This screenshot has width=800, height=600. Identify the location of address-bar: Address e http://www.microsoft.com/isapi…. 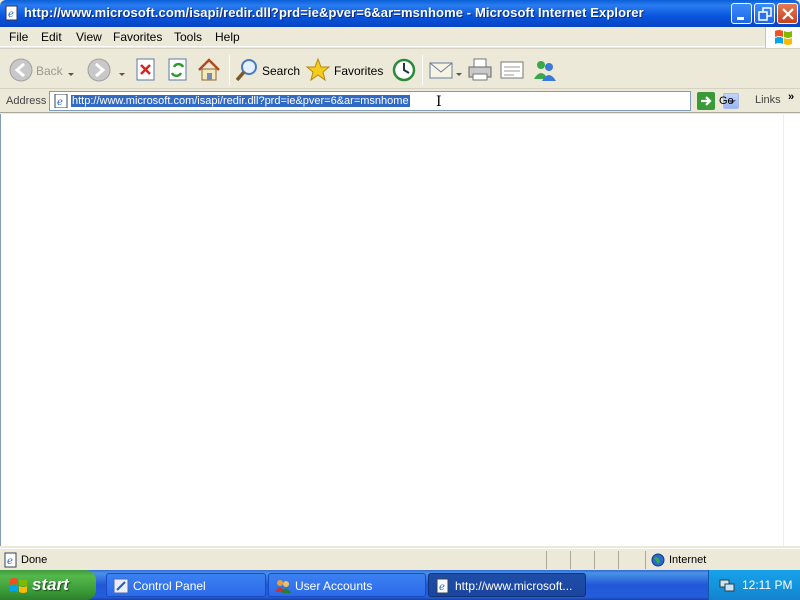
(400, 101).